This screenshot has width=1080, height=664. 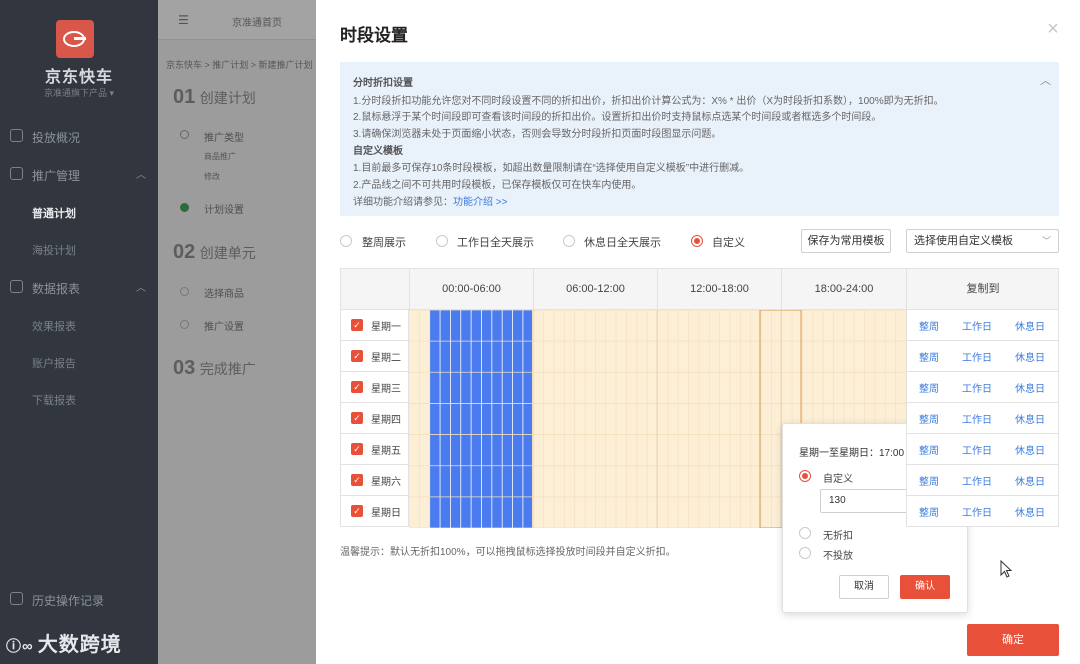 I want to click on radio-label: 无折扣, so click(x=838, y=534).